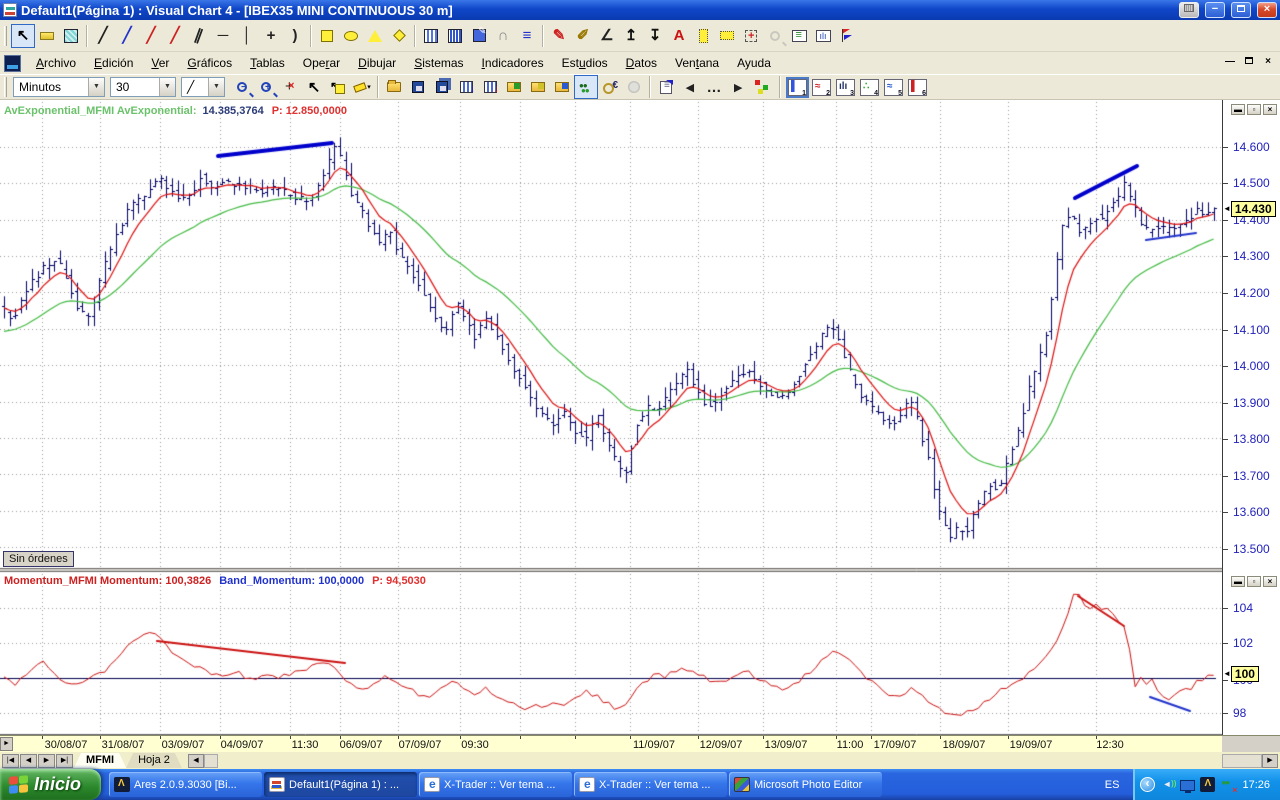  Describe the element at coordinates (610, 87) in the screenshot. I see `key-euro-button` at that location.